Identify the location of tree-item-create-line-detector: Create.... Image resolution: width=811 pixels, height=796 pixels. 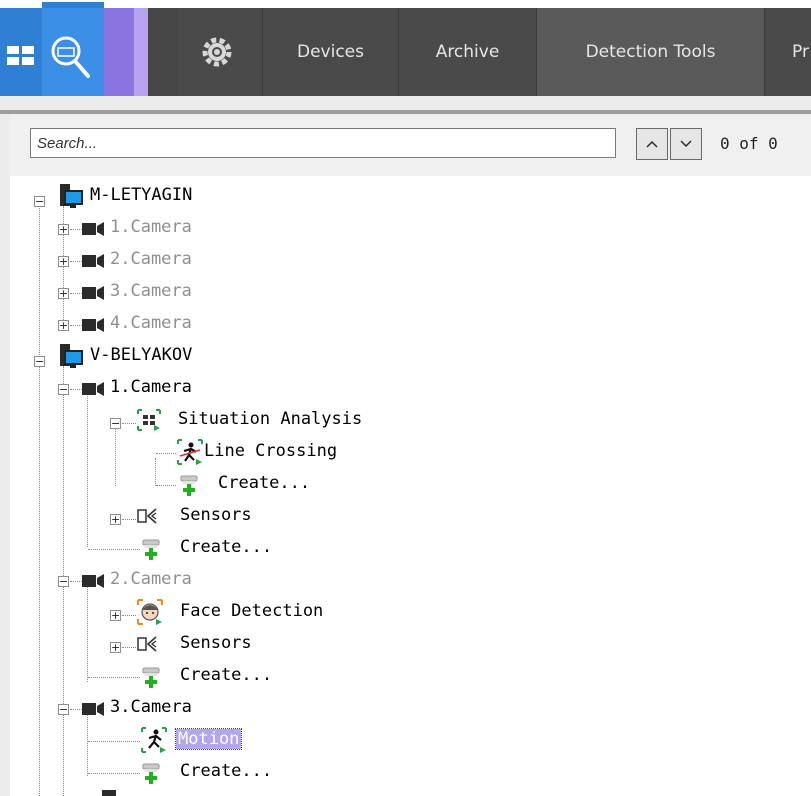
(210, 484).